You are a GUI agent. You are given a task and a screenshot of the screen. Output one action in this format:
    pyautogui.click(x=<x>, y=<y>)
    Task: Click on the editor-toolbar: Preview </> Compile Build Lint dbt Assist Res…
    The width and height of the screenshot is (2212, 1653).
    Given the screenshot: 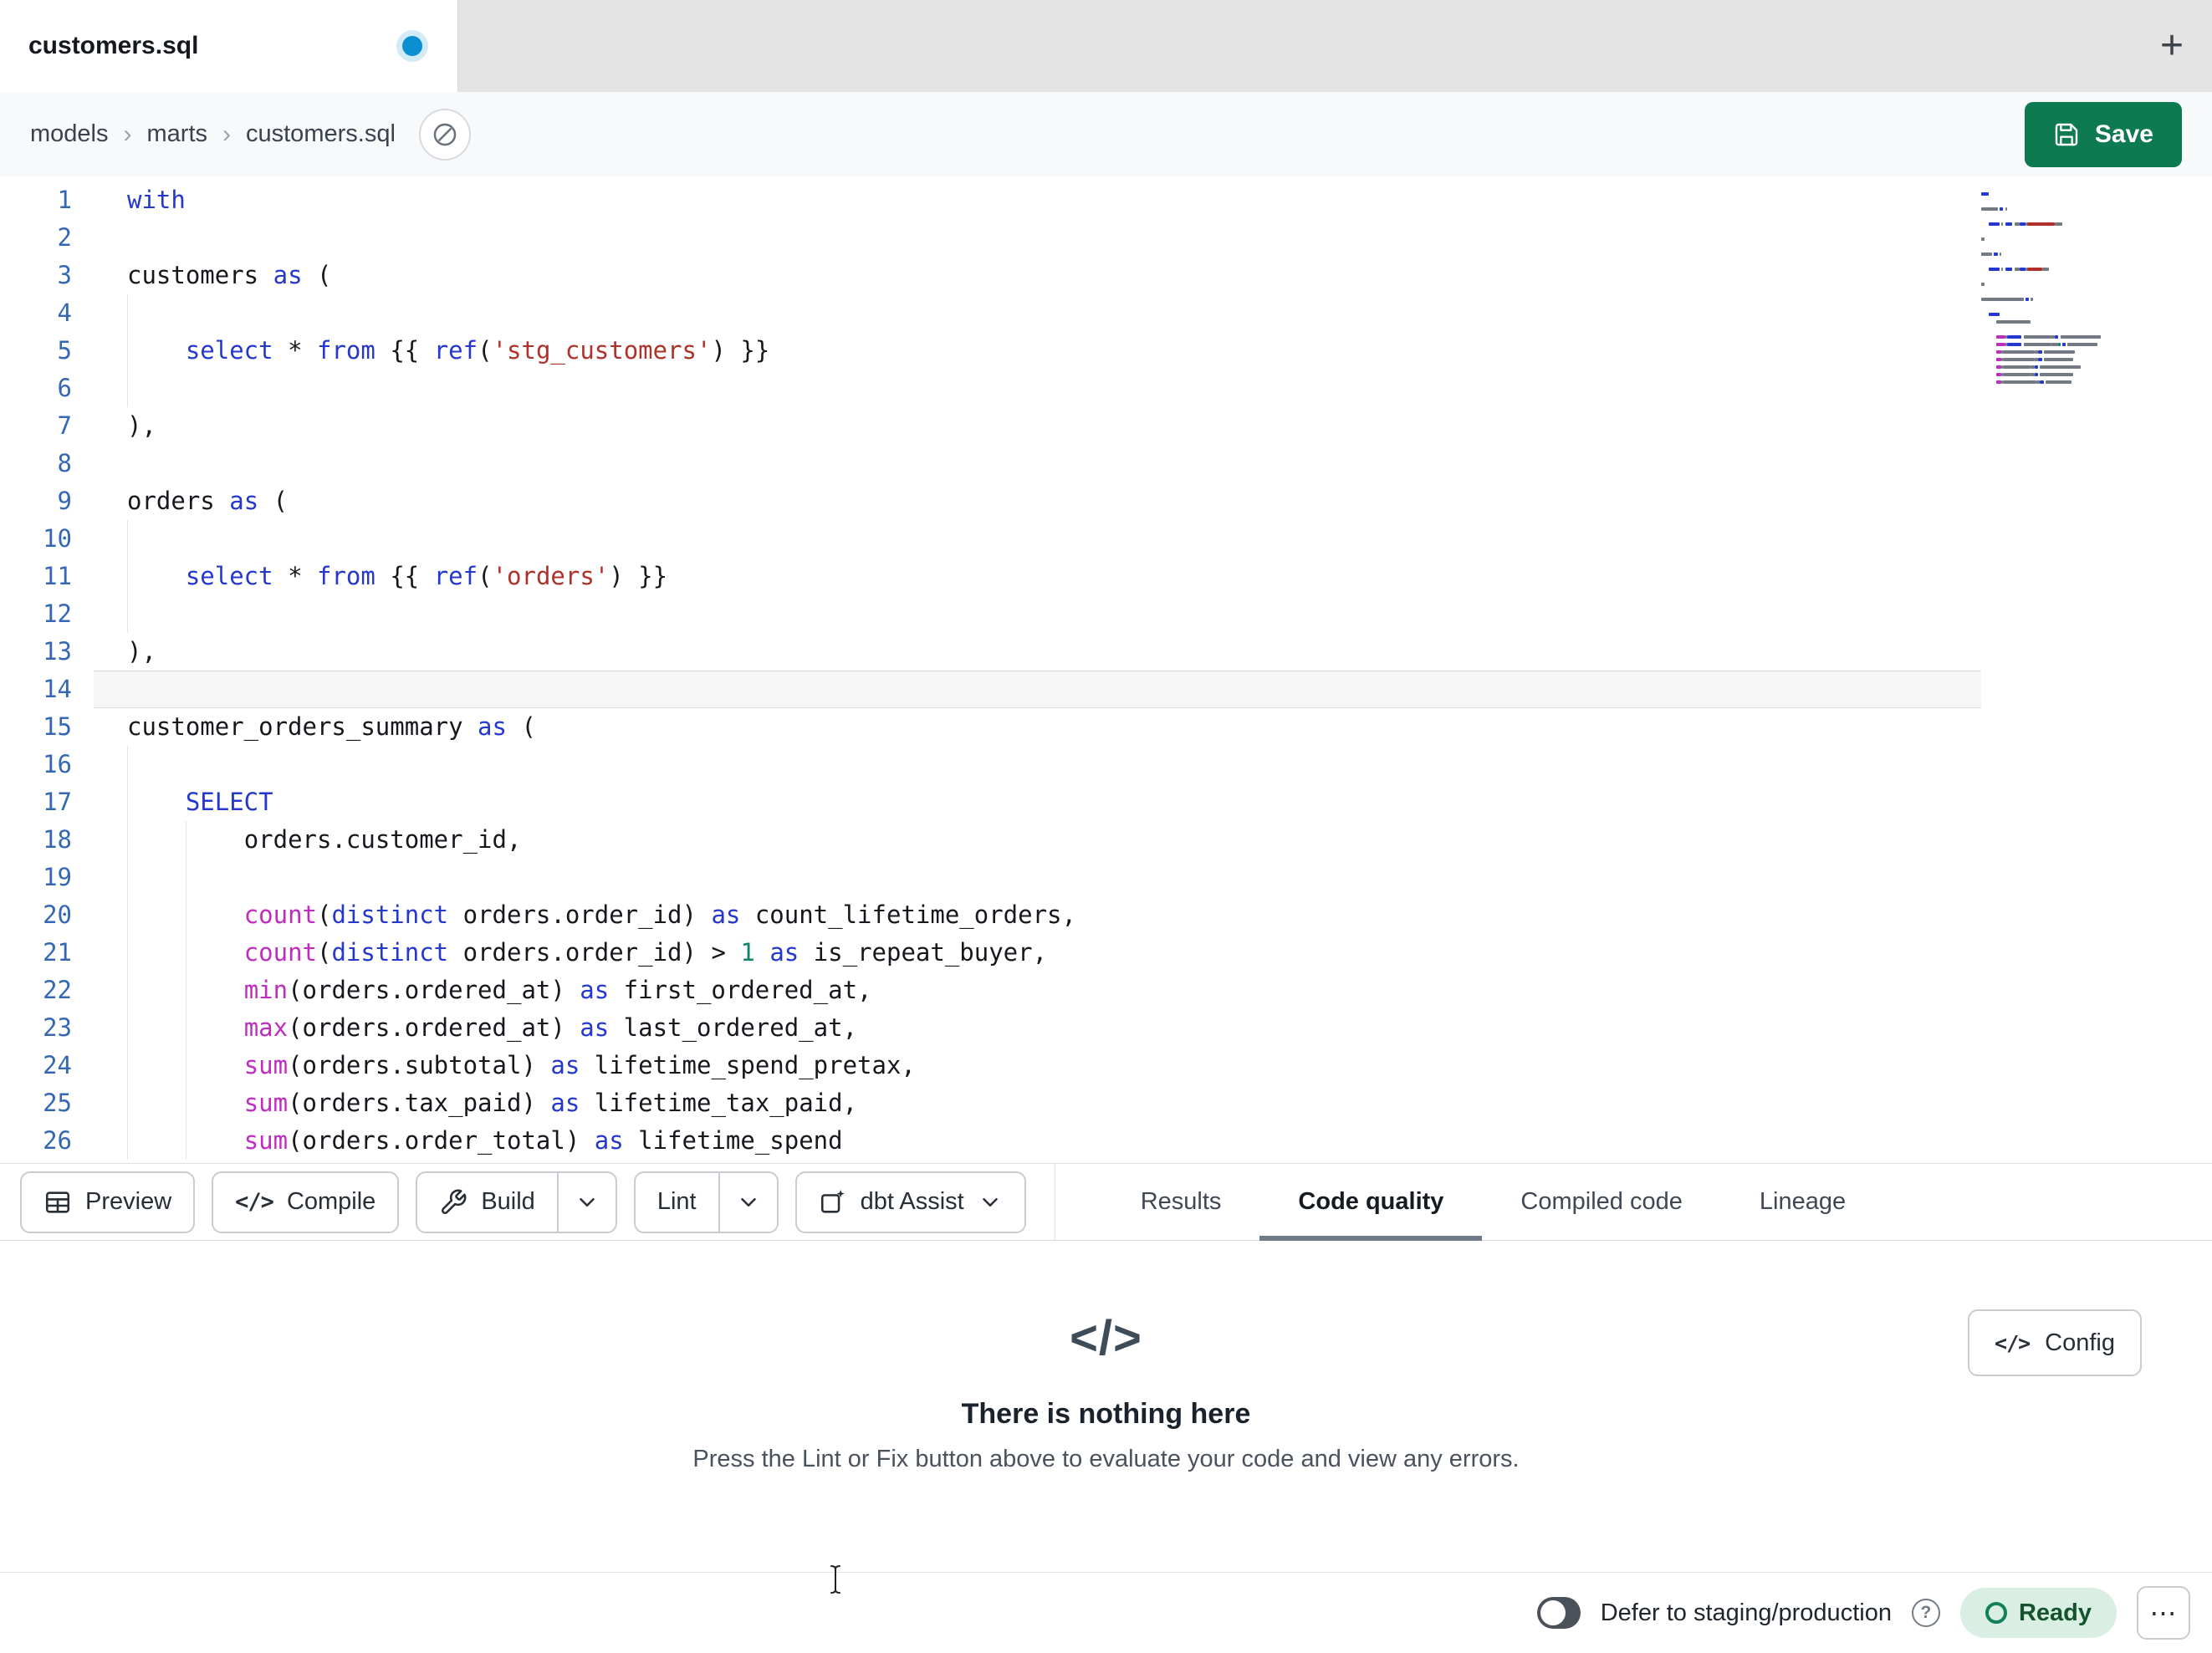 What is the action you would take?
    pyautogui.click(x=1106, y=1202)
    